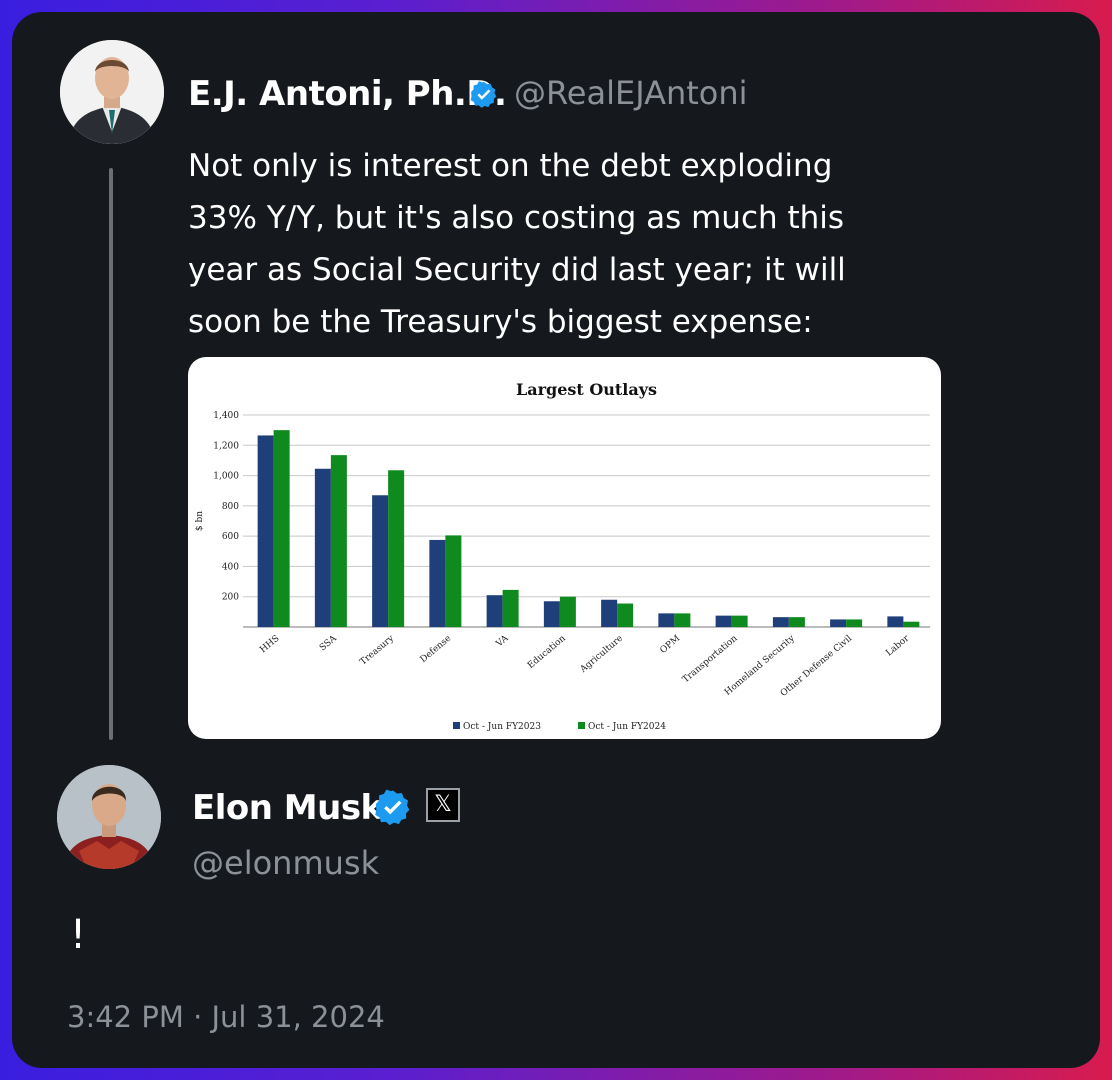  I want to click on x-tick-label: Defense, so click(436, 649).